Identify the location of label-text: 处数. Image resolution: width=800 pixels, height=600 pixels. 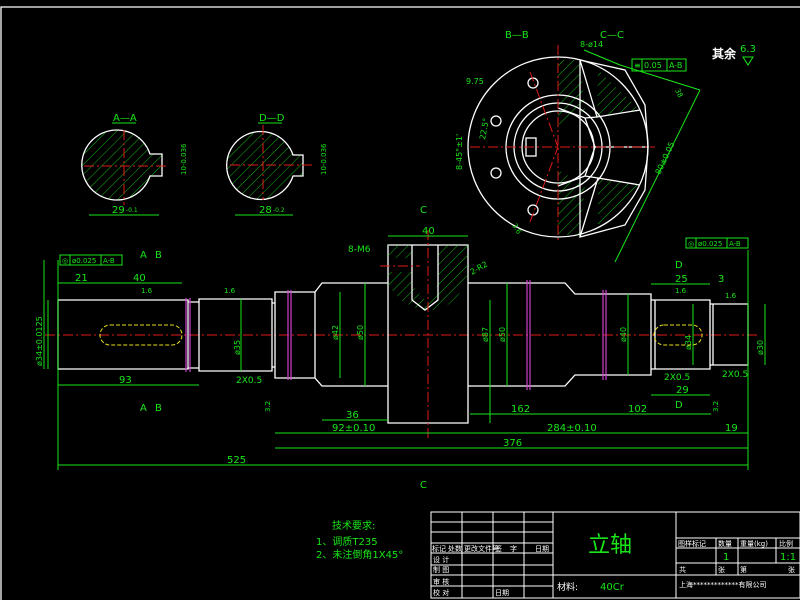
(455, 548).